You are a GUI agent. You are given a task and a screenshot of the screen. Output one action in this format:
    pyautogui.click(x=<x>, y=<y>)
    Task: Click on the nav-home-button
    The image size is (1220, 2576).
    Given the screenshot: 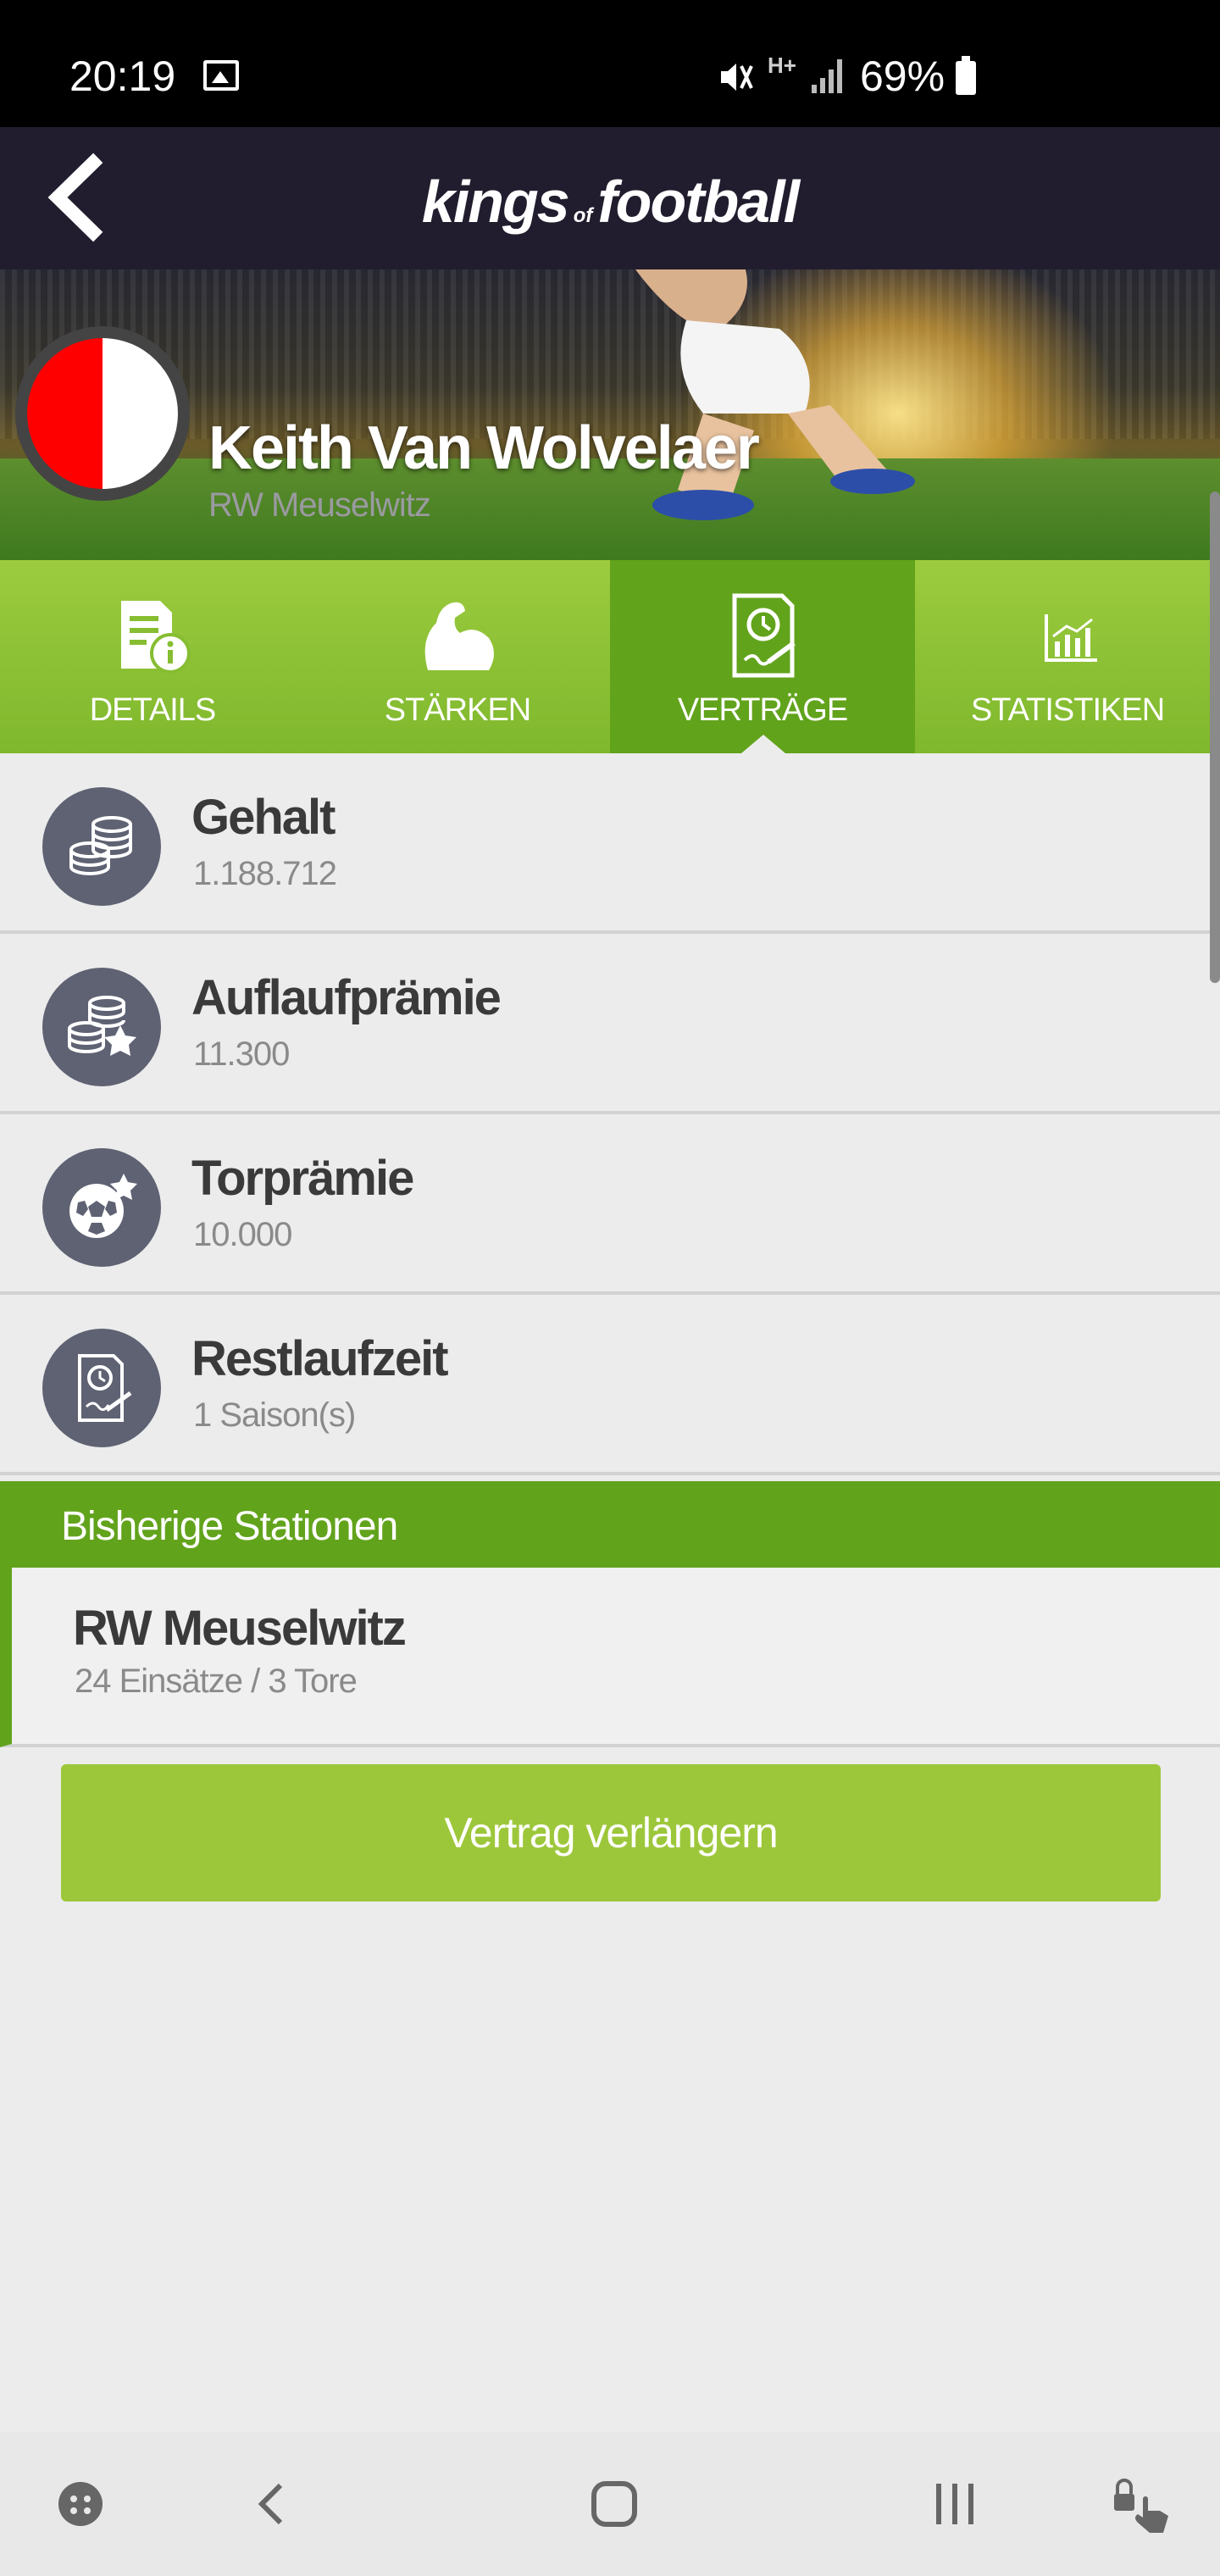 What is the action you would take?
    pyautogui.click(x=614, y=2504)
    